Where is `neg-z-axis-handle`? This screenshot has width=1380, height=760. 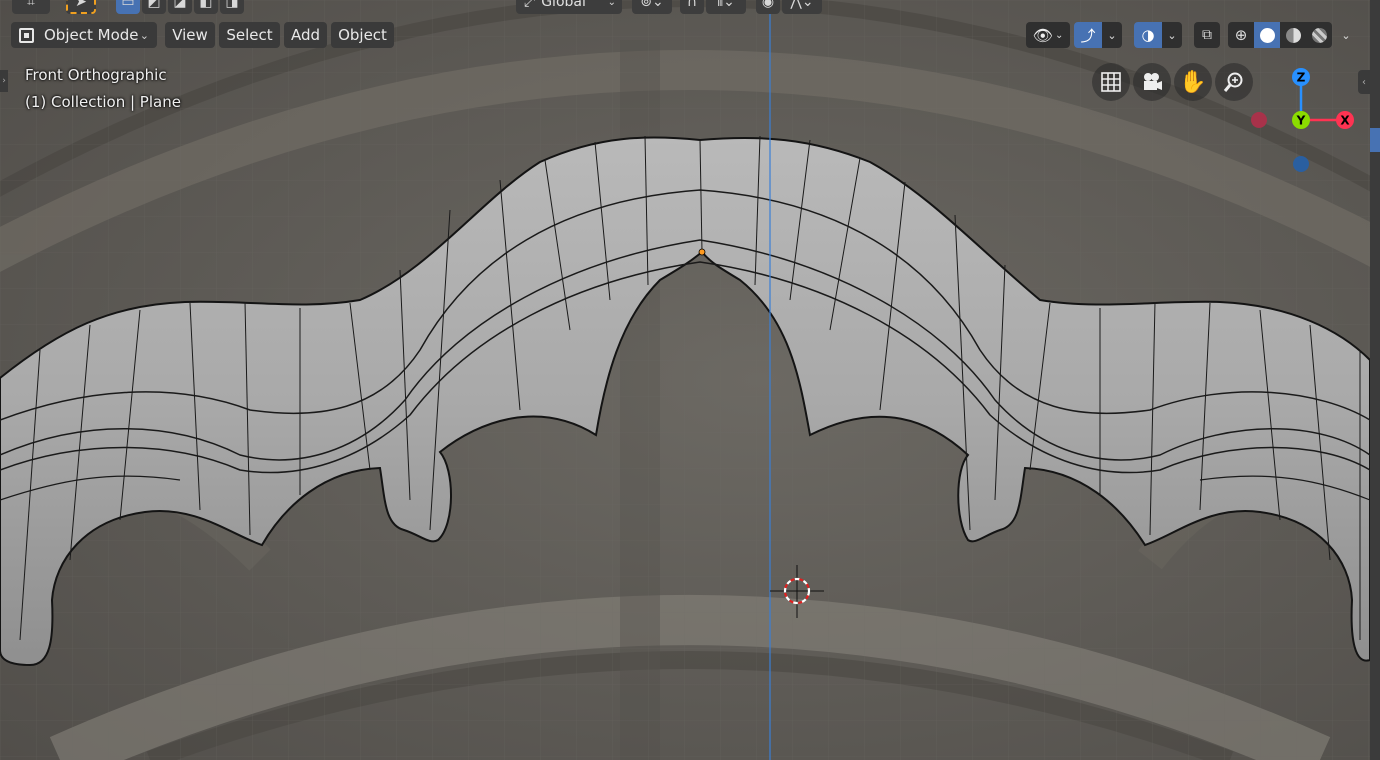 neg-z-axis-handle is located at coordinates (1301, 164).